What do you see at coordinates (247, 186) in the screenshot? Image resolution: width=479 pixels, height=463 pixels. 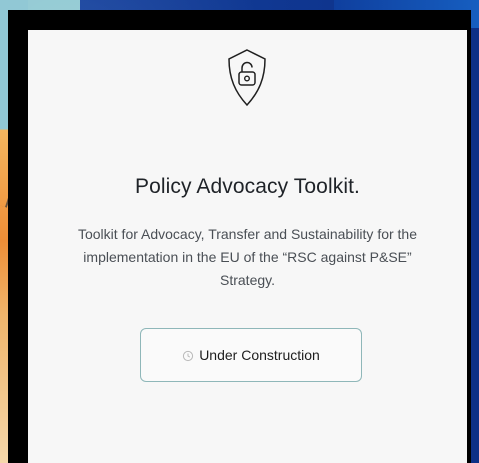 I see `page-title: Policy Advocacy Toolkit.` at bounding box center [247, 186].